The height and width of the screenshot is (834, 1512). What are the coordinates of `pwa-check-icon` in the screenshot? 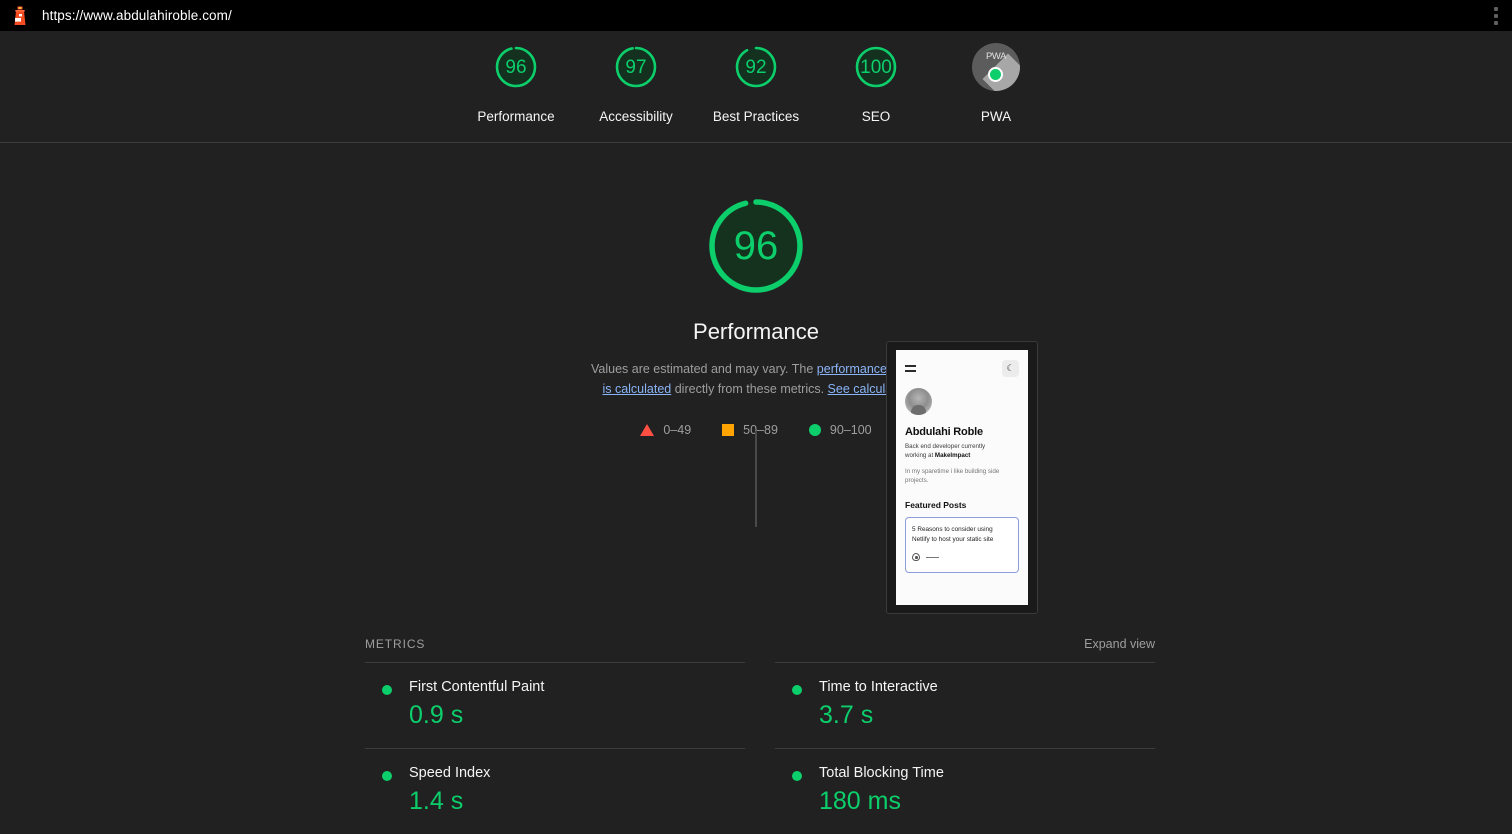 It's located at (995, 74).